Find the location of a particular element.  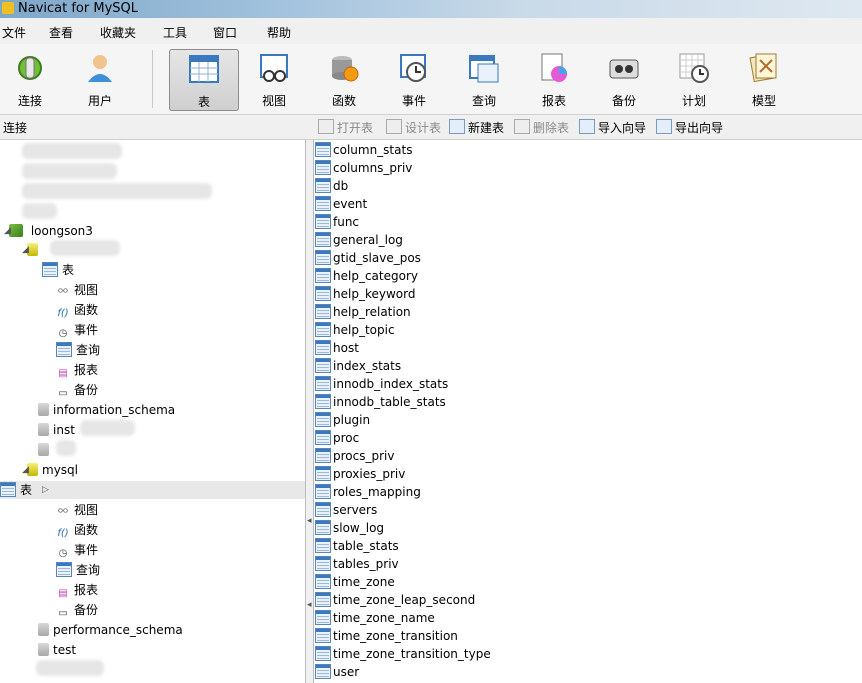

tree-db-test: test is located at coordinates (57, 650).